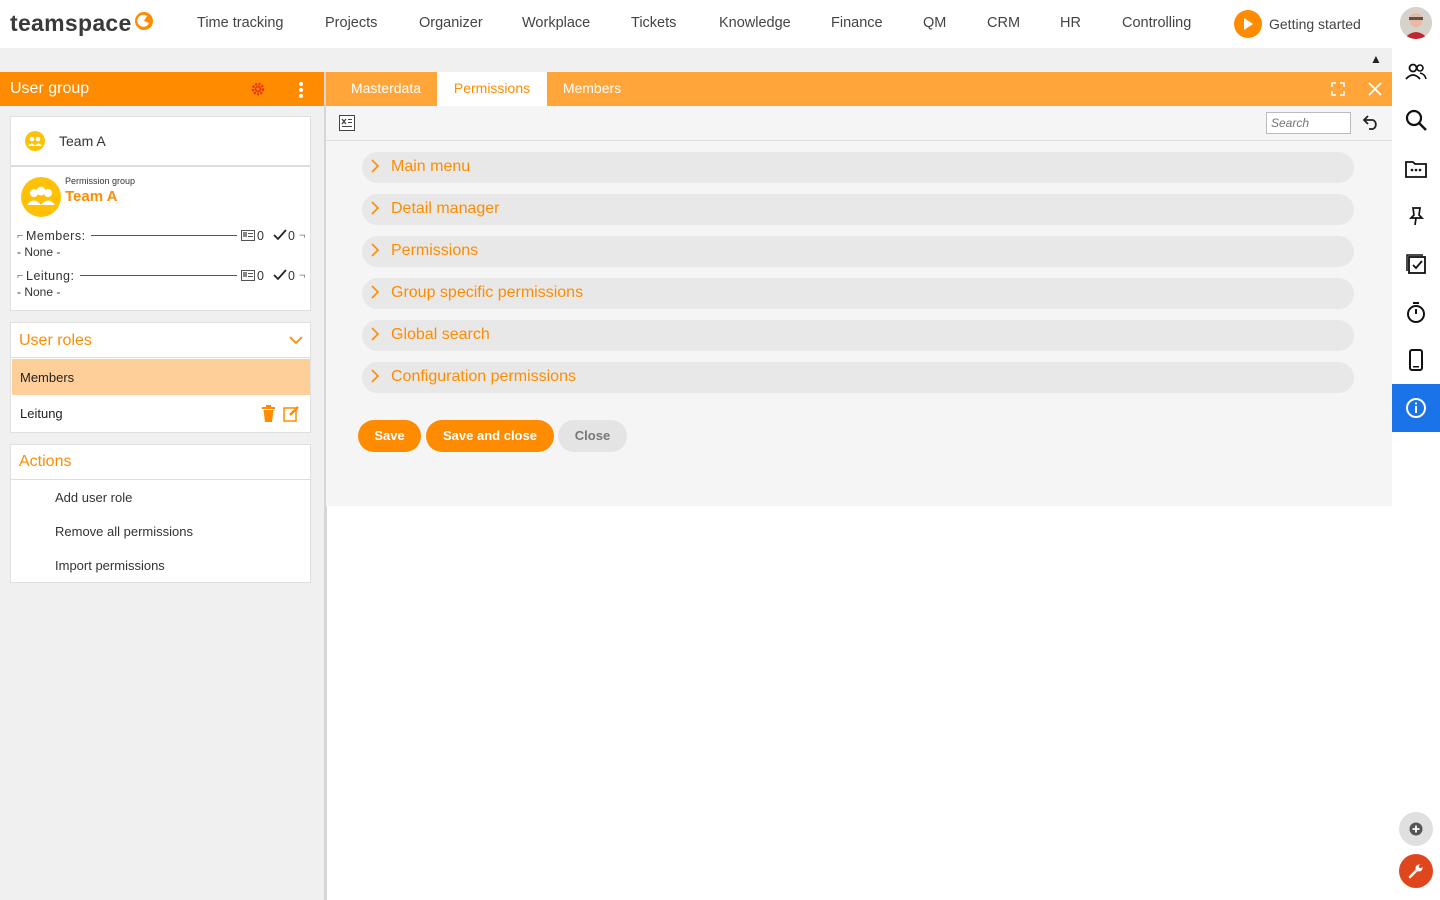 Image resolution: width=1440 pixels, height=900 pixels. I want to click on tab-masterdata: Masterdata, so click(386, 89).